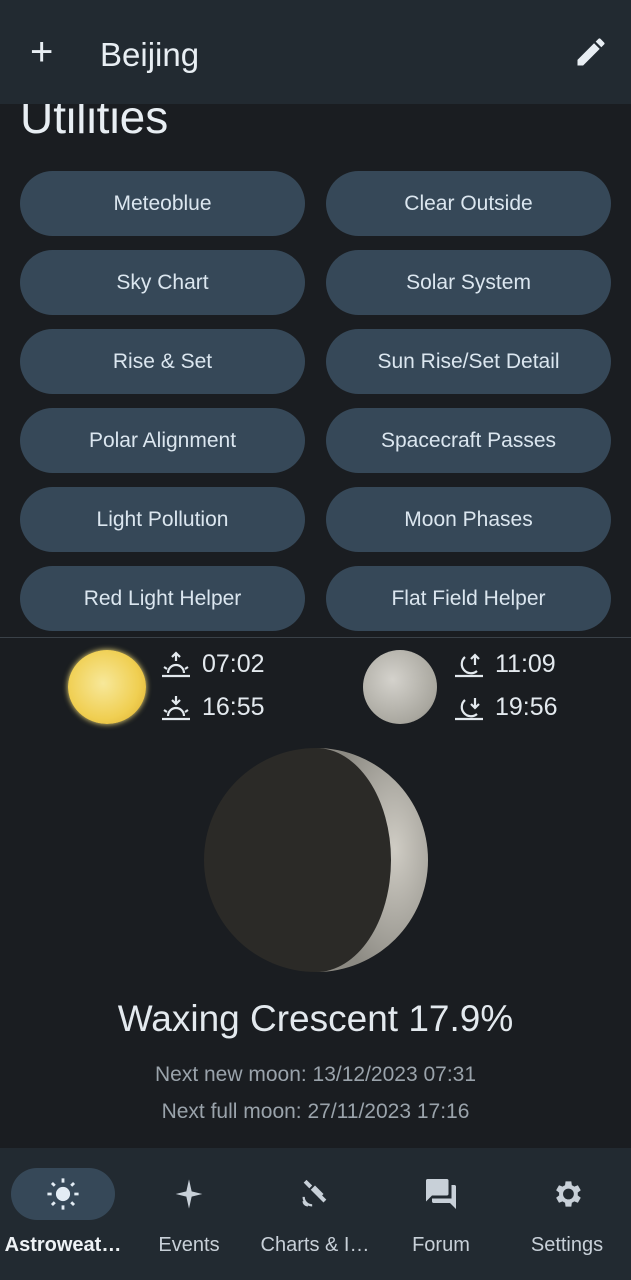  I want to click on app-bar: + Beijing, so click(315, 52).